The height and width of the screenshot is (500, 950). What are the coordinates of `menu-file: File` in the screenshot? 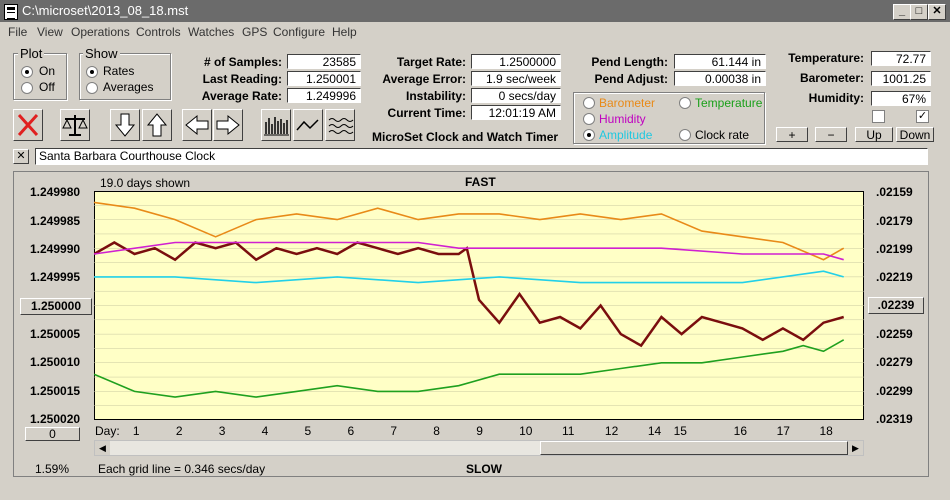 It's located at (17, 32).